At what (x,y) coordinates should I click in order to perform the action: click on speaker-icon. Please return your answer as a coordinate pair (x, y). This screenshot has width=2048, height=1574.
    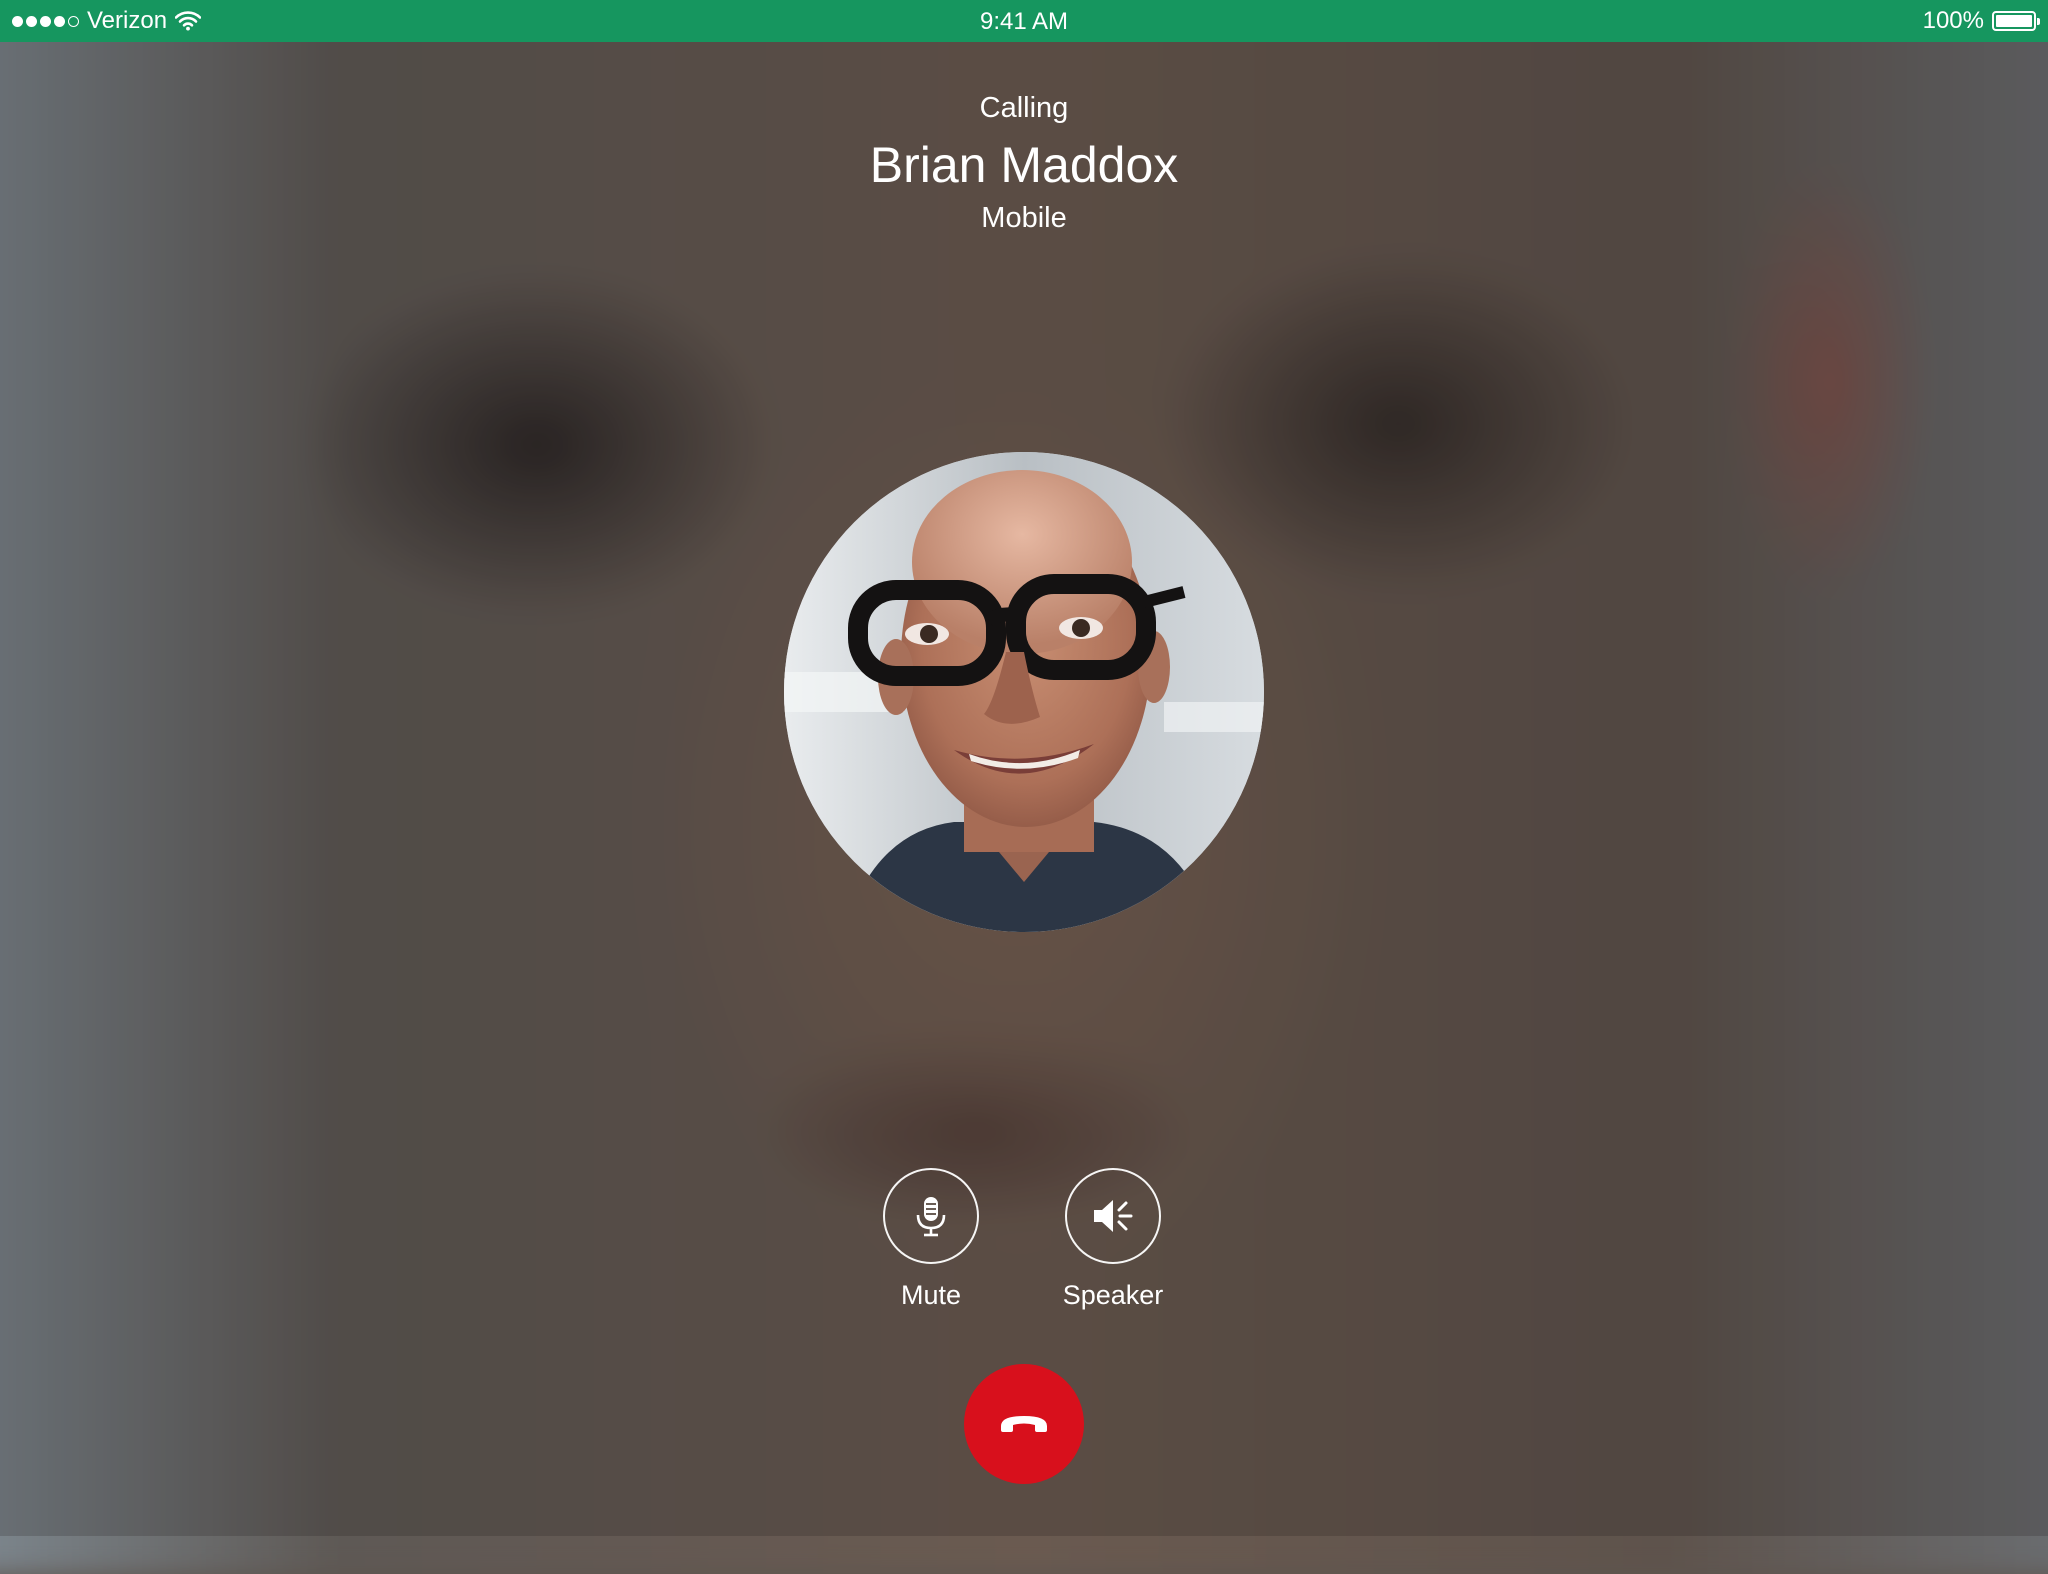
    Looking at the image, I should click on (1113, 1216).